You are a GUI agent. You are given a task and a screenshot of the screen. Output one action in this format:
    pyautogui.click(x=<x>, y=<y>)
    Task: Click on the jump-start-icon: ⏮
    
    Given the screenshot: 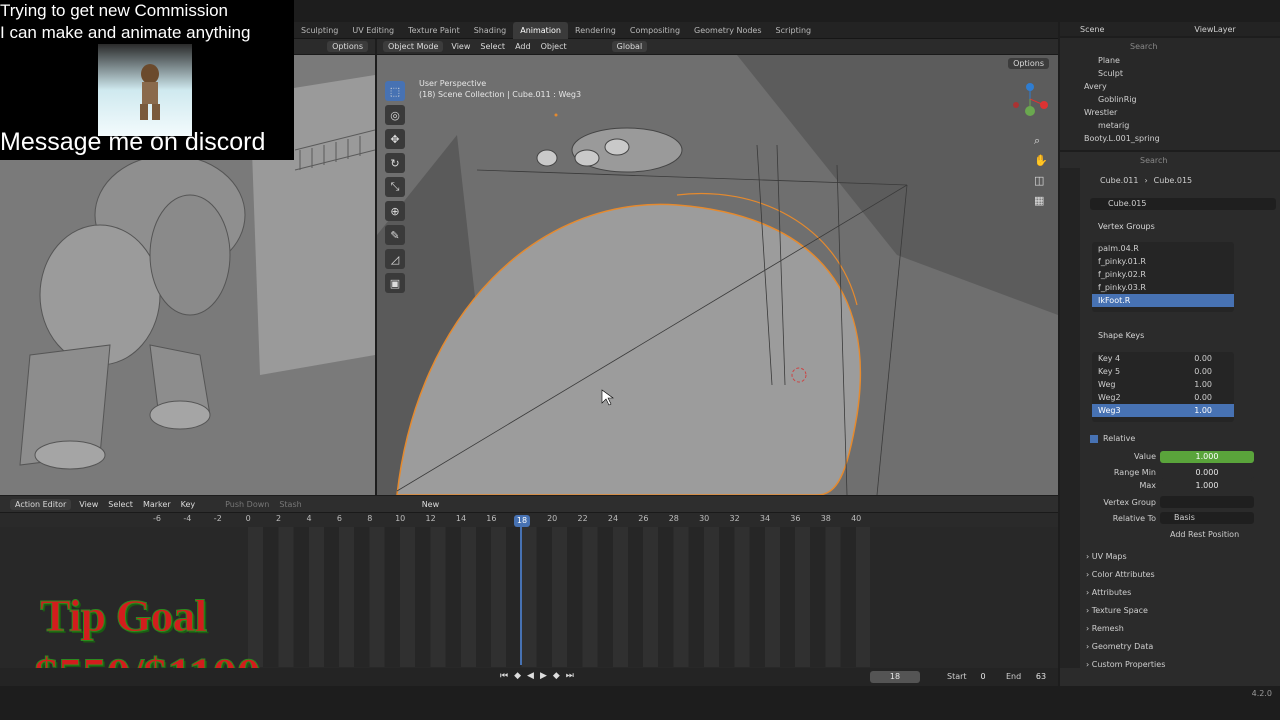 What is the action you would take?
    pyautogui.click(x=504, y=676)
    